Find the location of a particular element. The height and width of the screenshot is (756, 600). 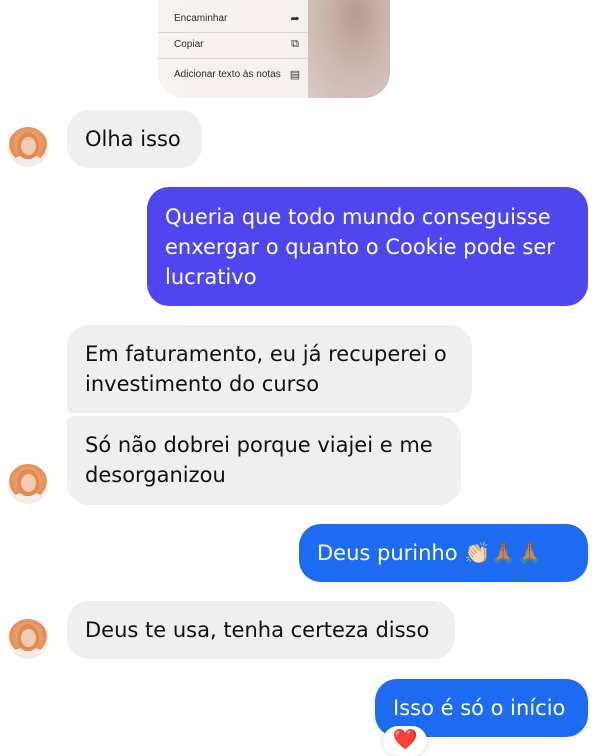

message-bubble-incoming: Olha isso is located at coordinates (134, 139).